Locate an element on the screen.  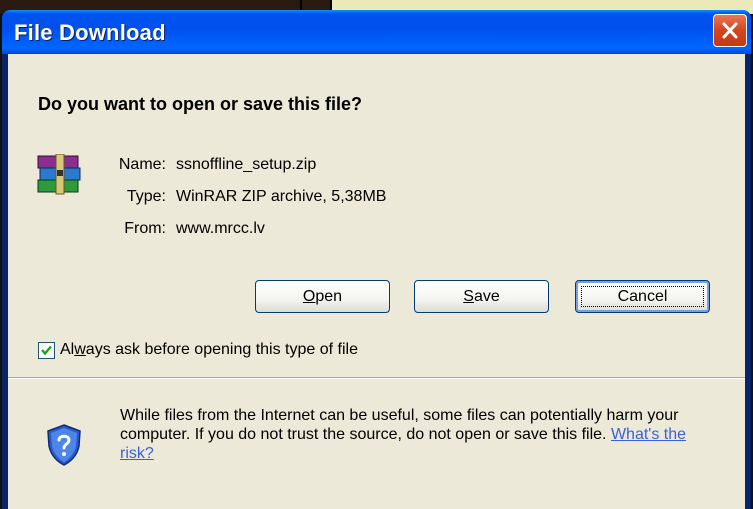
window-title: File Download is located at coordinates (90, 32).